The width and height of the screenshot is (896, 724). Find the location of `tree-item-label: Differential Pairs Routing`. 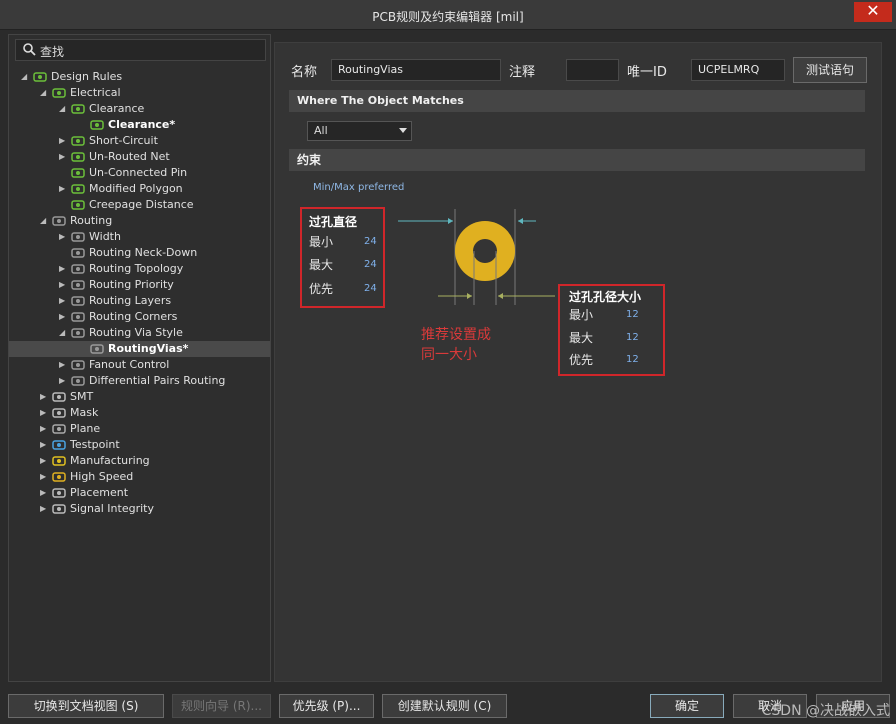

tree-item-label: Differential Pairs Routing is located at coordinates (157, 380).